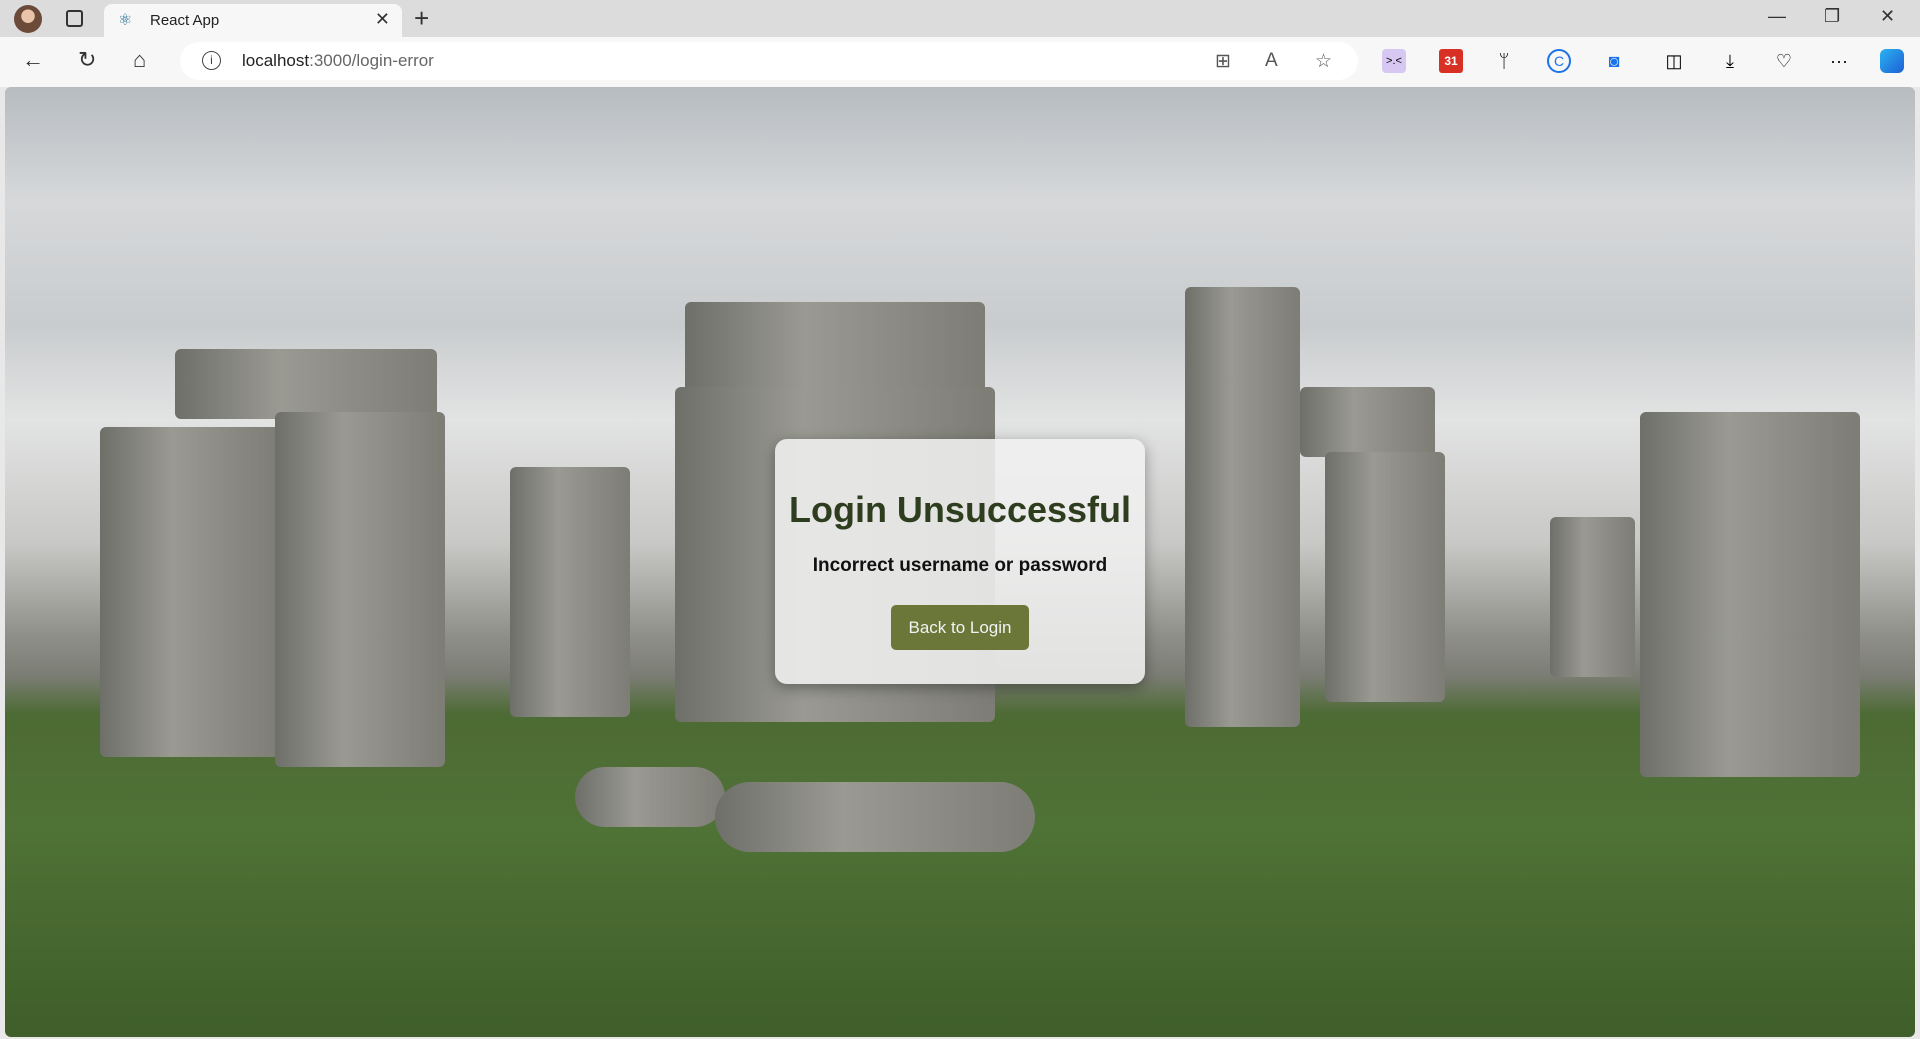 Image resolution: width=1920 pixels, height=1039 pixels. Describe the element at coordinates (276, 60) in the screenshot. I see `url-host: localhost` at that location.